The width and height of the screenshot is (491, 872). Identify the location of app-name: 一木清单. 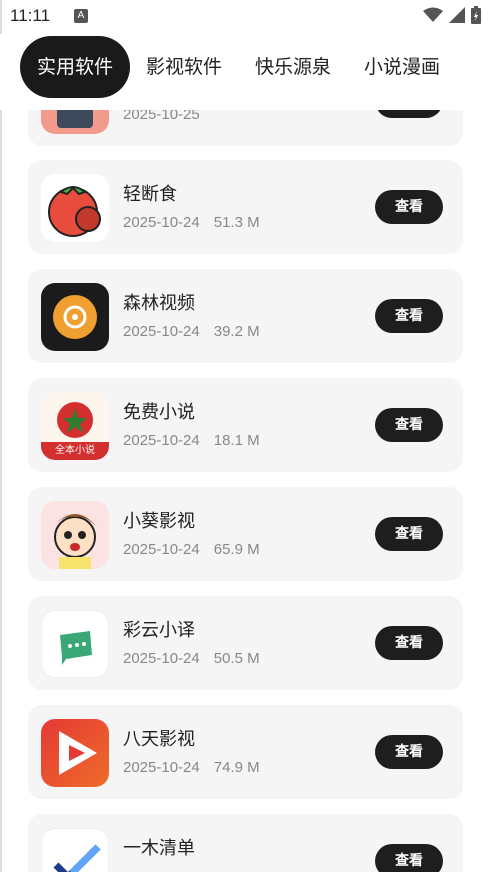
(159, 848).